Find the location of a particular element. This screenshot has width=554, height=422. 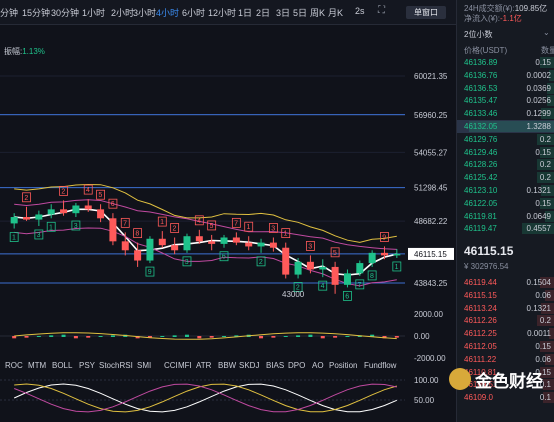

ask-row: 46129.76 0.2 is located at coordinates (505, 139).